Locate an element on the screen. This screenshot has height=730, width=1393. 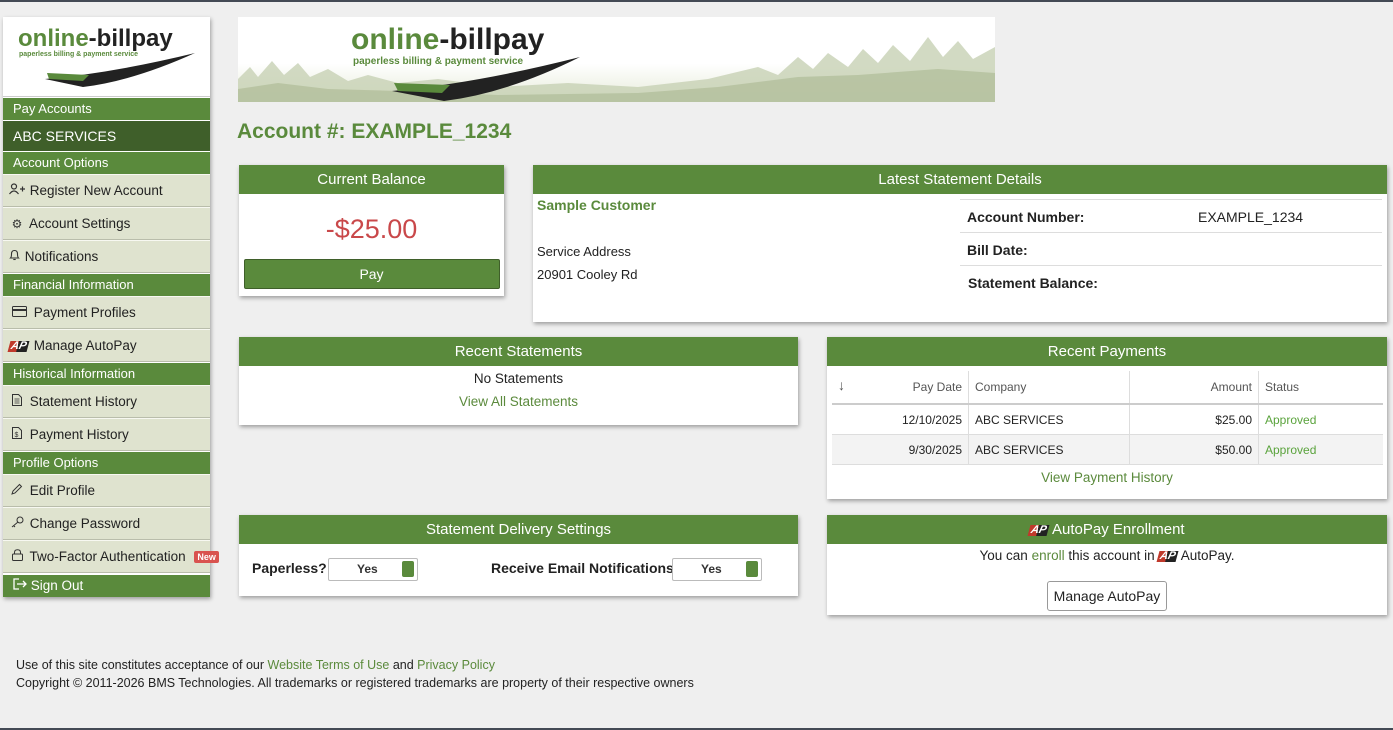
table-row: 12/10/2025 ABC SERVICES $25.00 Approved is located at coordinates (1107, 419).